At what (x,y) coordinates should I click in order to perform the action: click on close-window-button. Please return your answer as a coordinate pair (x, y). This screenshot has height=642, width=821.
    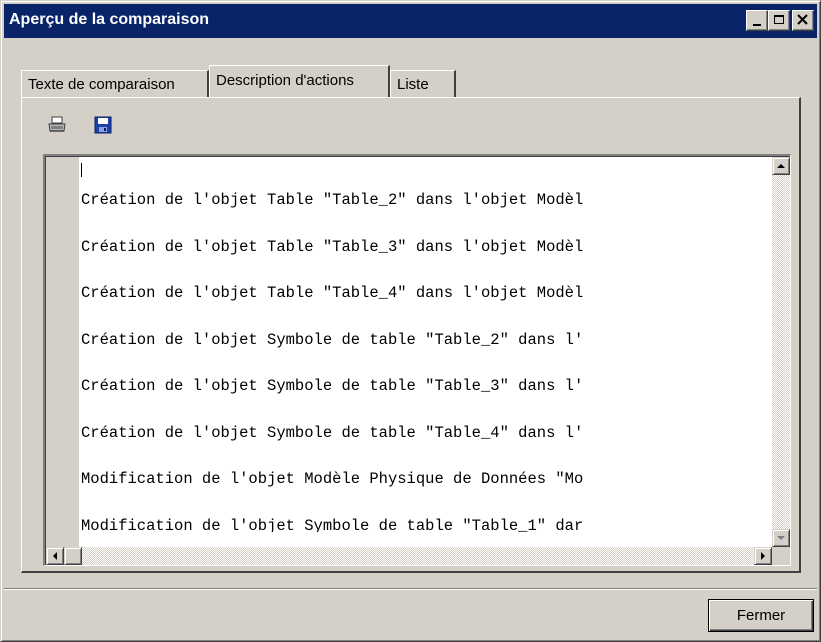
    Looking at the image, I should click on (803, 20).